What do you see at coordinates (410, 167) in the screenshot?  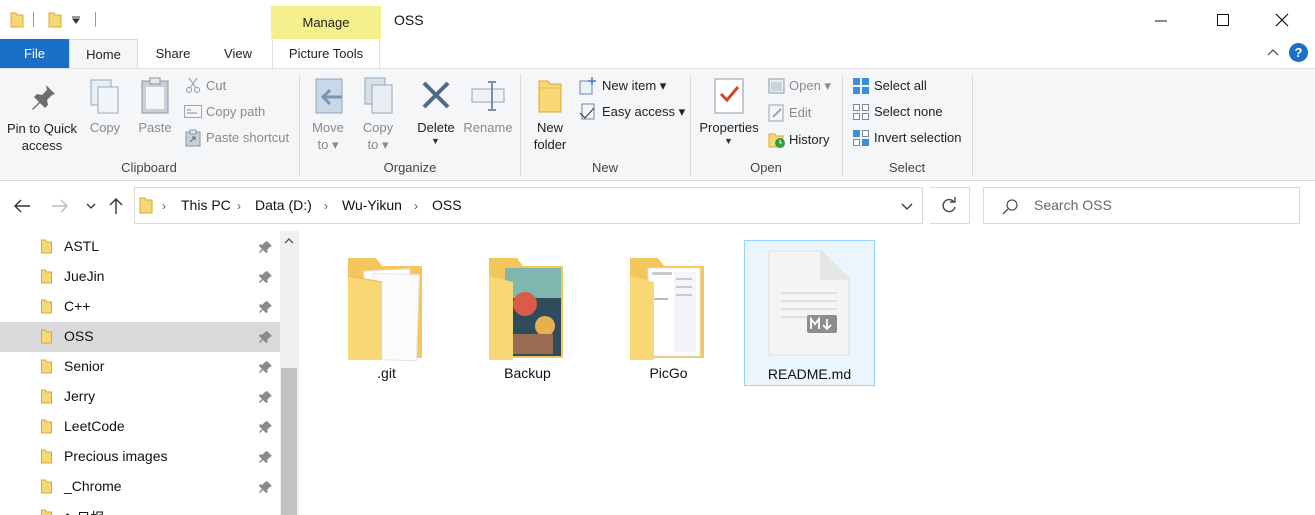 I see `organize-group-label: Organize` at bounding box center [410, 167].